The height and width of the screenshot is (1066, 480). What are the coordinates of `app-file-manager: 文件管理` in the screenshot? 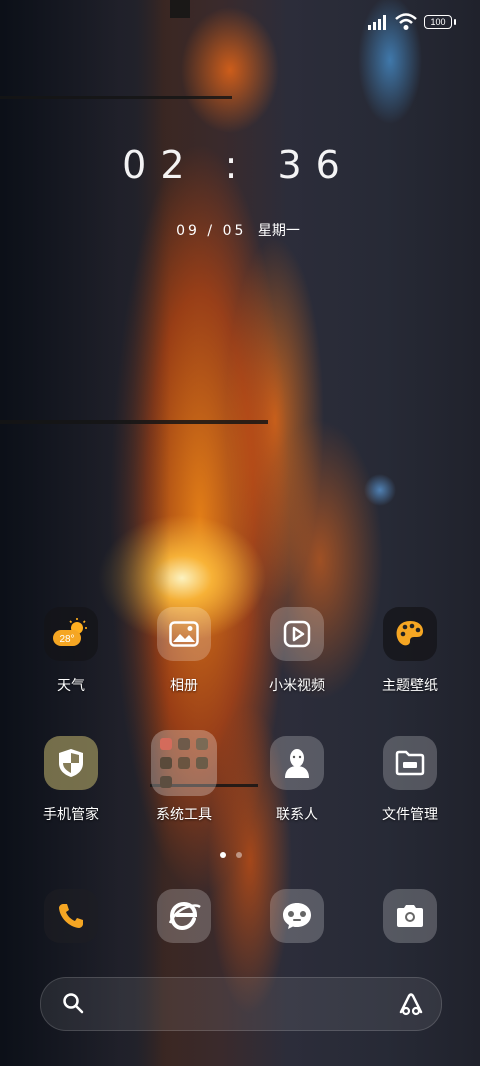 It's located at (410, 780).